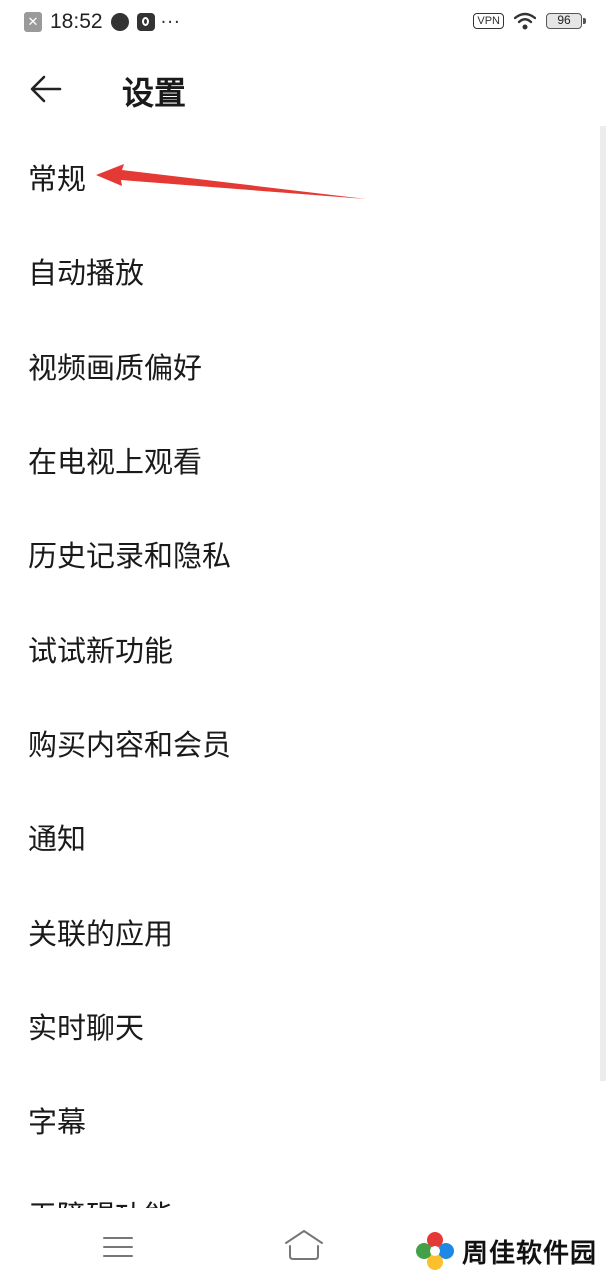  I want to click on vpn-indicator: VPN, so click(488, 21).